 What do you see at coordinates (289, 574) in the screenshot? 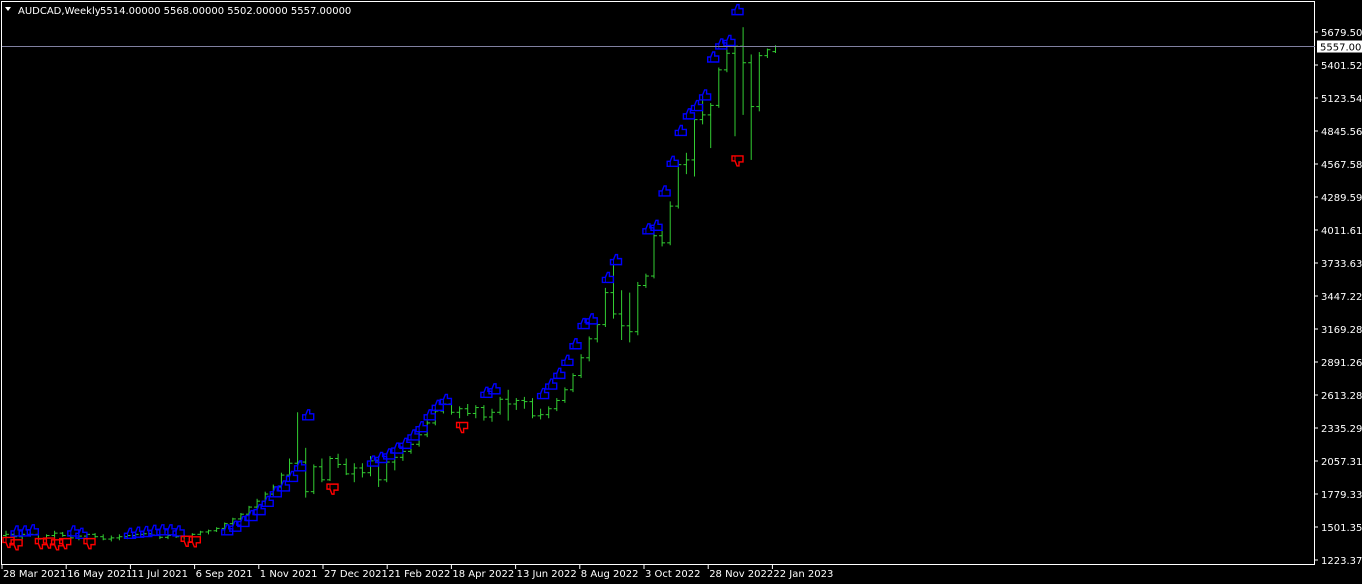
I see `x-tick-label: 1 Nov 2021` at bounding box center [289, 574].